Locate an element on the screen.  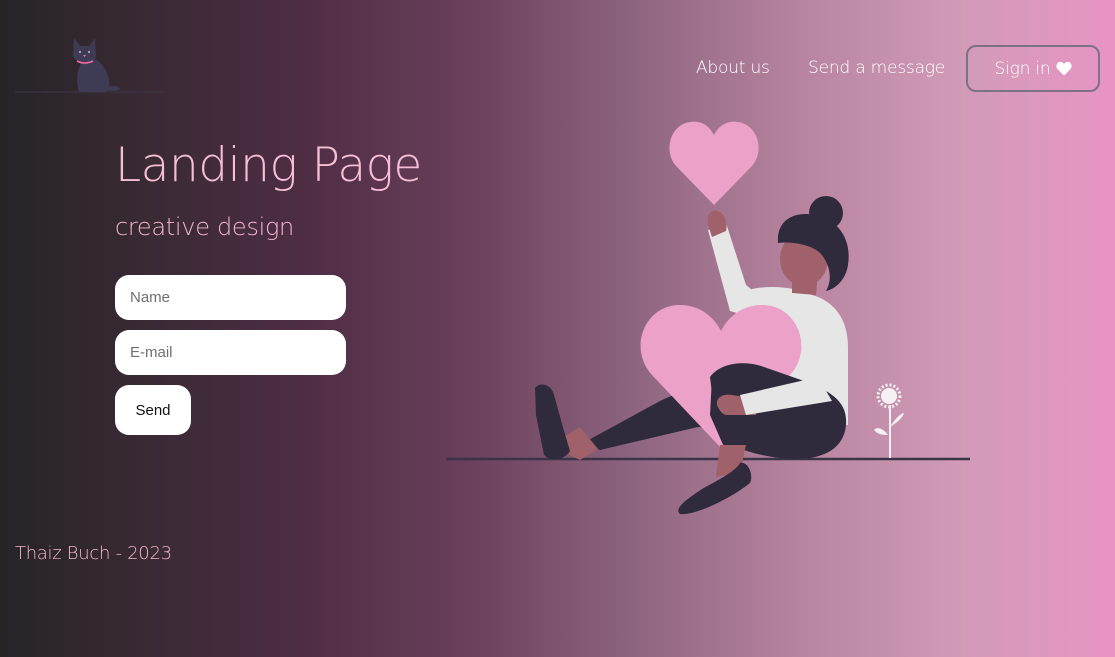
sign-in-button: Sign in is located at coordinates (1033, 68).